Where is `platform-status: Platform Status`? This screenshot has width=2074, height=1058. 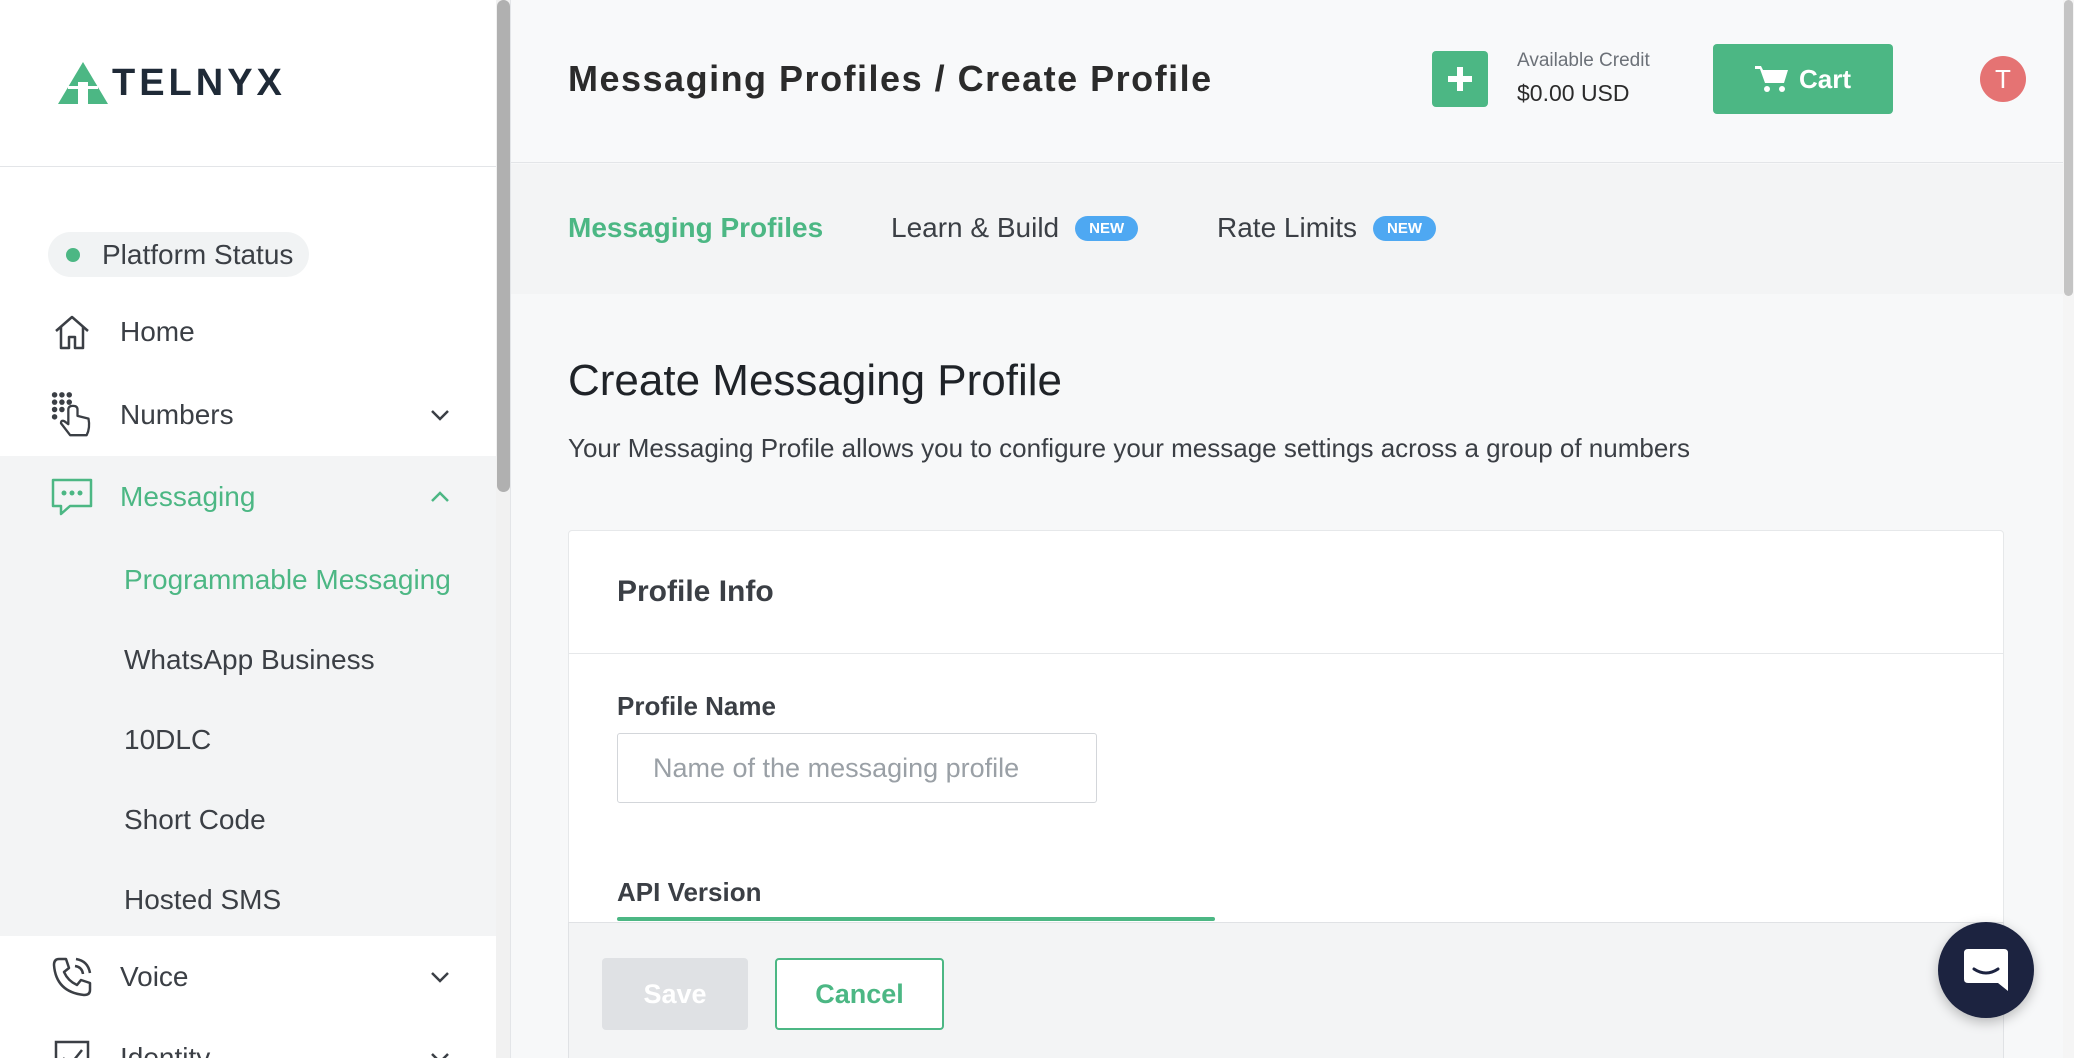 platform-status: Platform Status is located at coordinates (179, 254).